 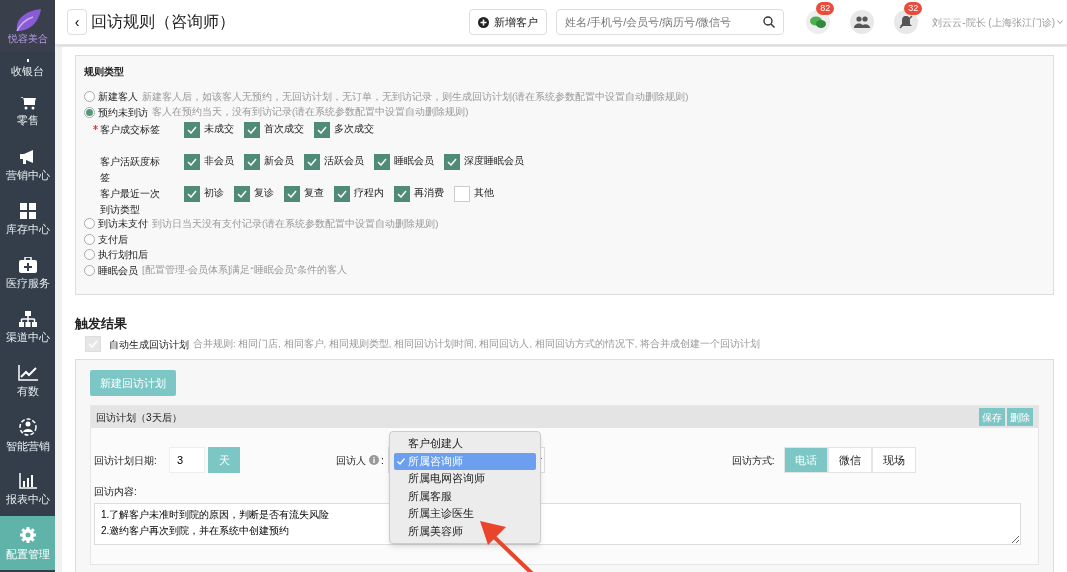 What do you see at coordinates (893, 460) in the screenshot?
I see `method-tab: 现场` at bounding box center [893, 460].